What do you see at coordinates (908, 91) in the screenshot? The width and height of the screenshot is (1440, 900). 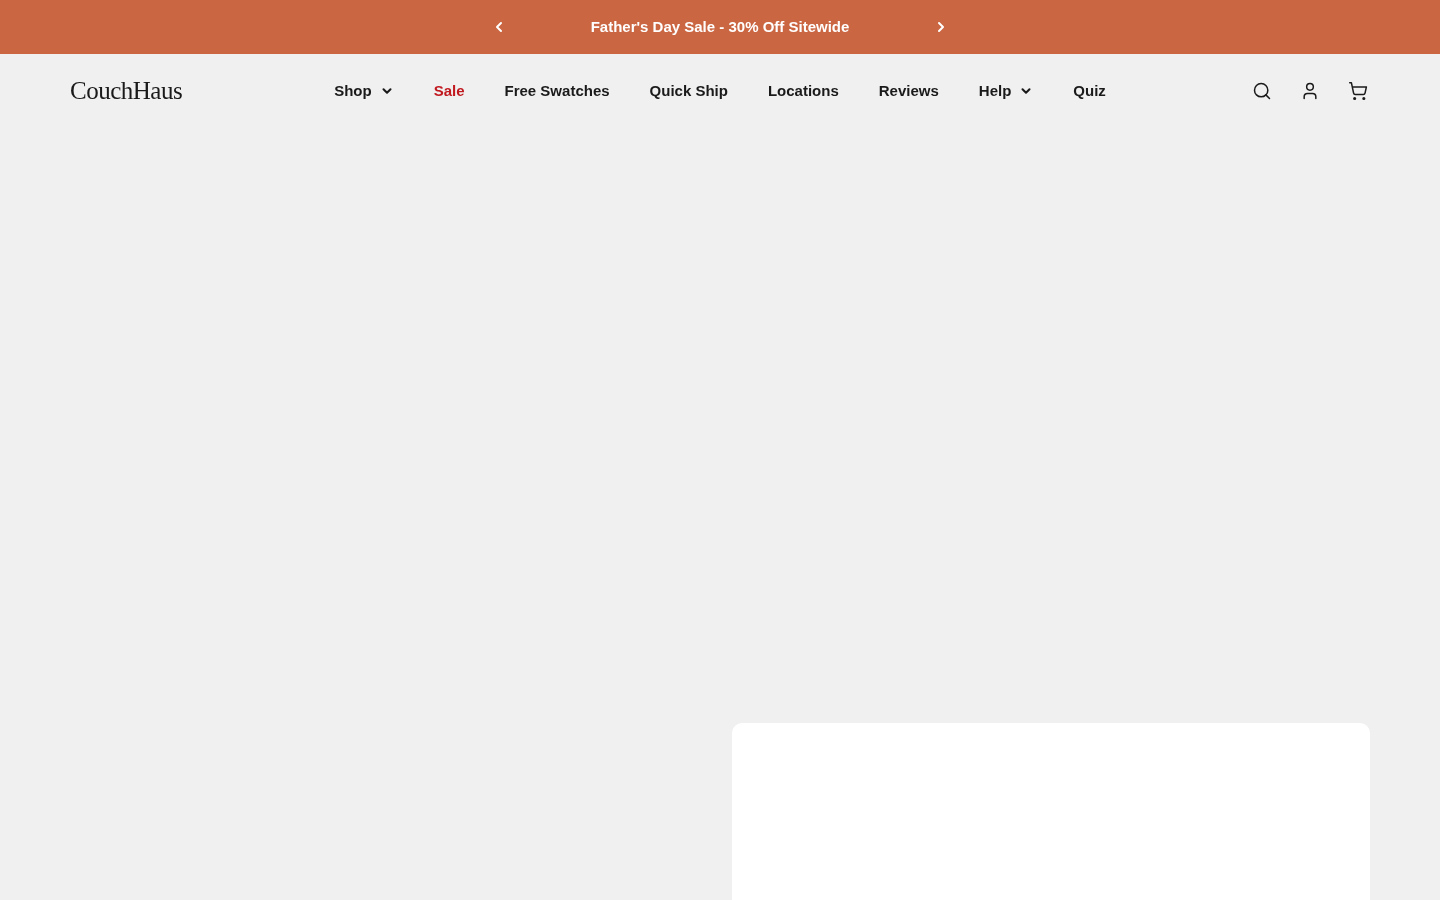 I see `nav-link: Reviews` at bounding box center [908, 91].